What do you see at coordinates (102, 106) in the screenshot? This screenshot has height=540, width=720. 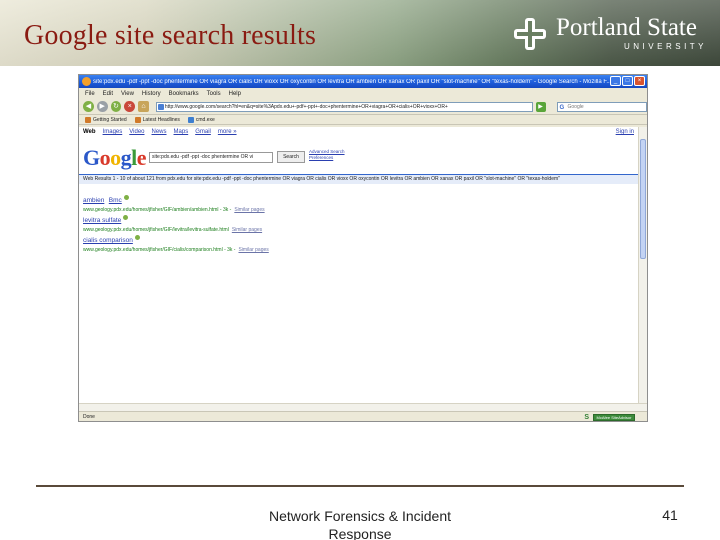 I see `forward-arrow-icon: ▶` at bounding box center [102, 106].